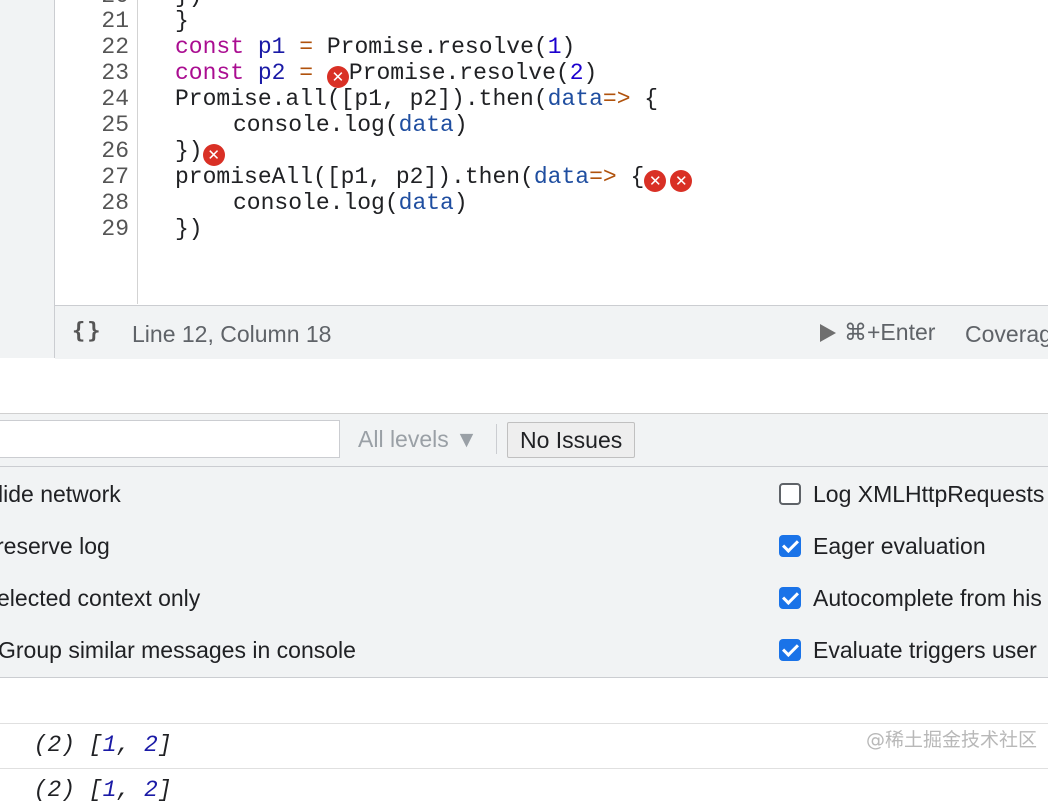 Image resolution: width=1048 pixels, height=812 pixels. I want to click on line-number: 27, so click(115, 177).